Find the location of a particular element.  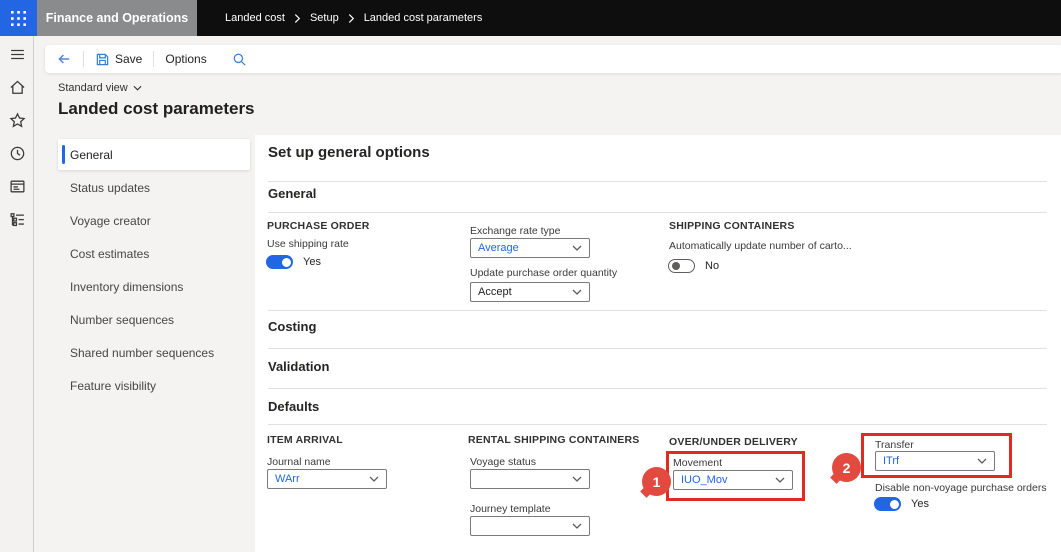

breadcrumb-item-landed-cost-parameters: Landed cost parameters is located at coordinates (423, 18).